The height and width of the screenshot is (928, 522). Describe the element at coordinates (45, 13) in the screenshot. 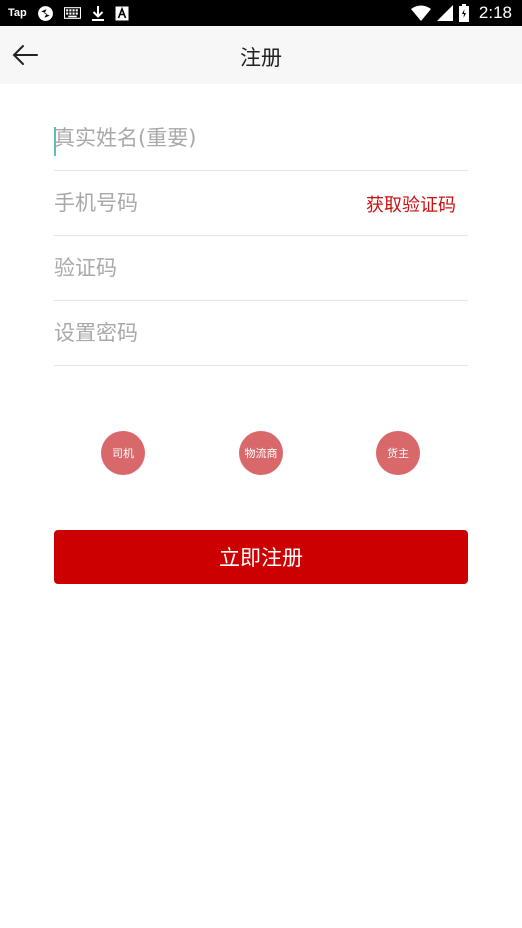

I see `app-sync-icon` at that location.